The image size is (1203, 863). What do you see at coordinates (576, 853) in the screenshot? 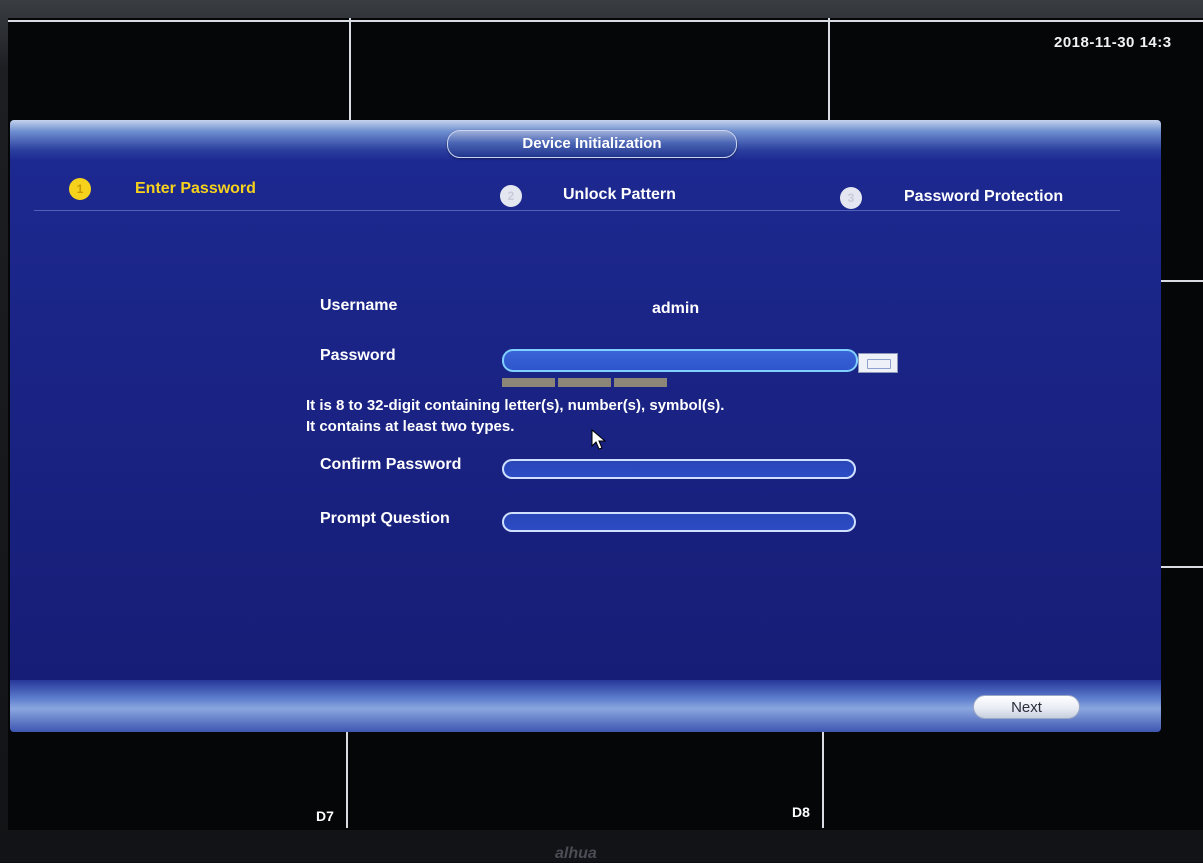
I see `brand-logo: alhua` at bounding box center [576, 853].